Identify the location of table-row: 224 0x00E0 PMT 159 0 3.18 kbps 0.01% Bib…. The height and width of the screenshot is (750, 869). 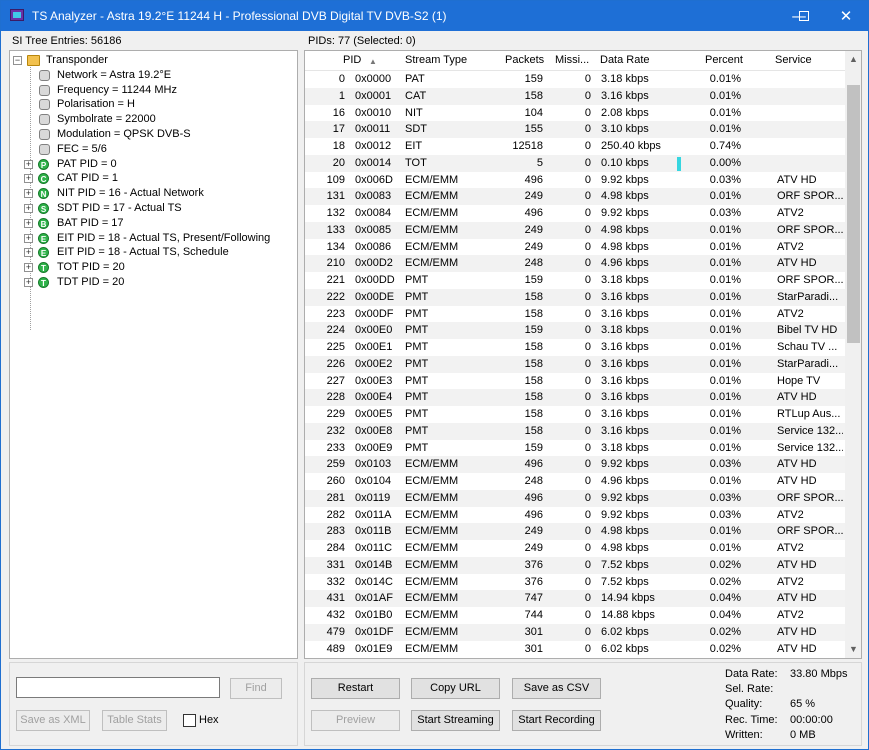
(575, 330).